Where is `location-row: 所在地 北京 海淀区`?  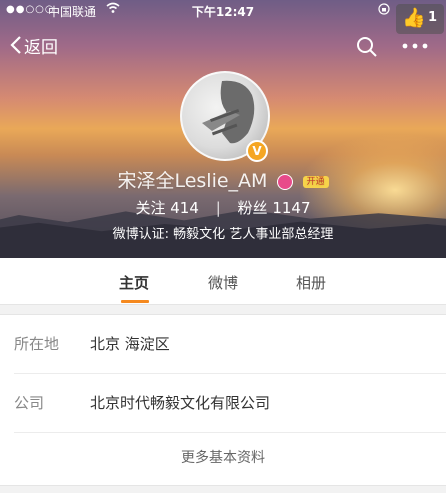
location-row: 所在地 北京 海淀区 is located at coordinates (223, 344).